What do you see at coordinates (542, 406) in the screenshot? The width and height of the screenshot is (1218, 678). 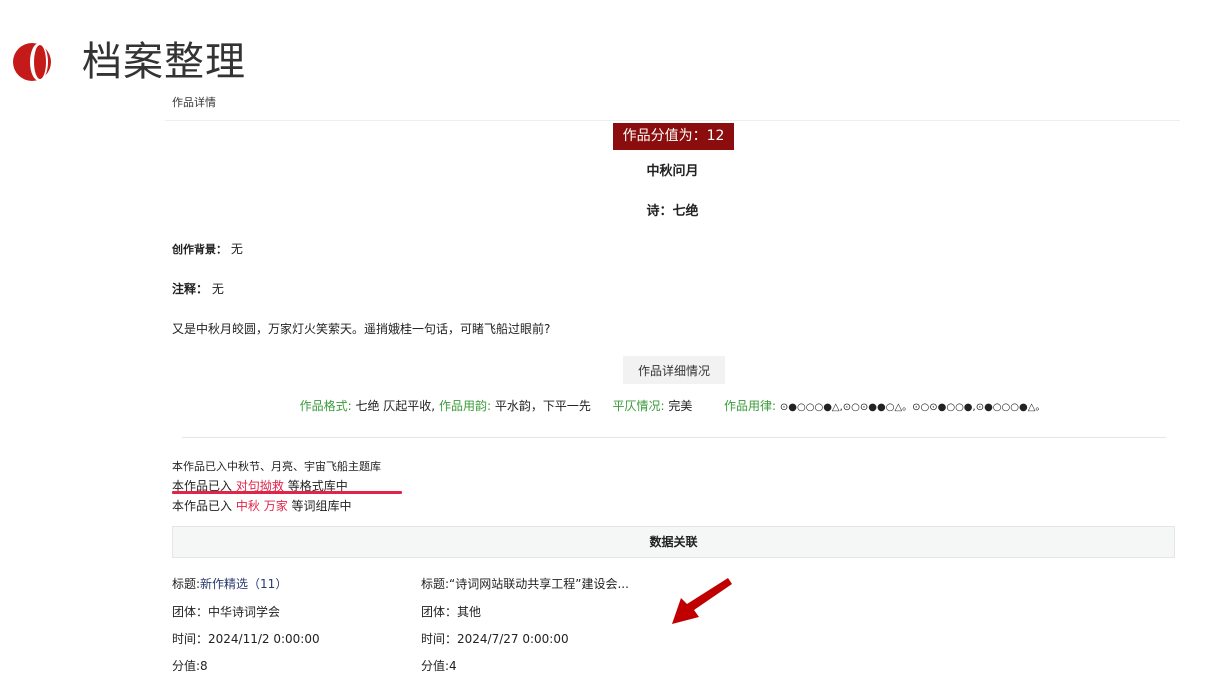 I see `rhyme-value: 平水韵，下平一先` at bounding box center [542, 406].